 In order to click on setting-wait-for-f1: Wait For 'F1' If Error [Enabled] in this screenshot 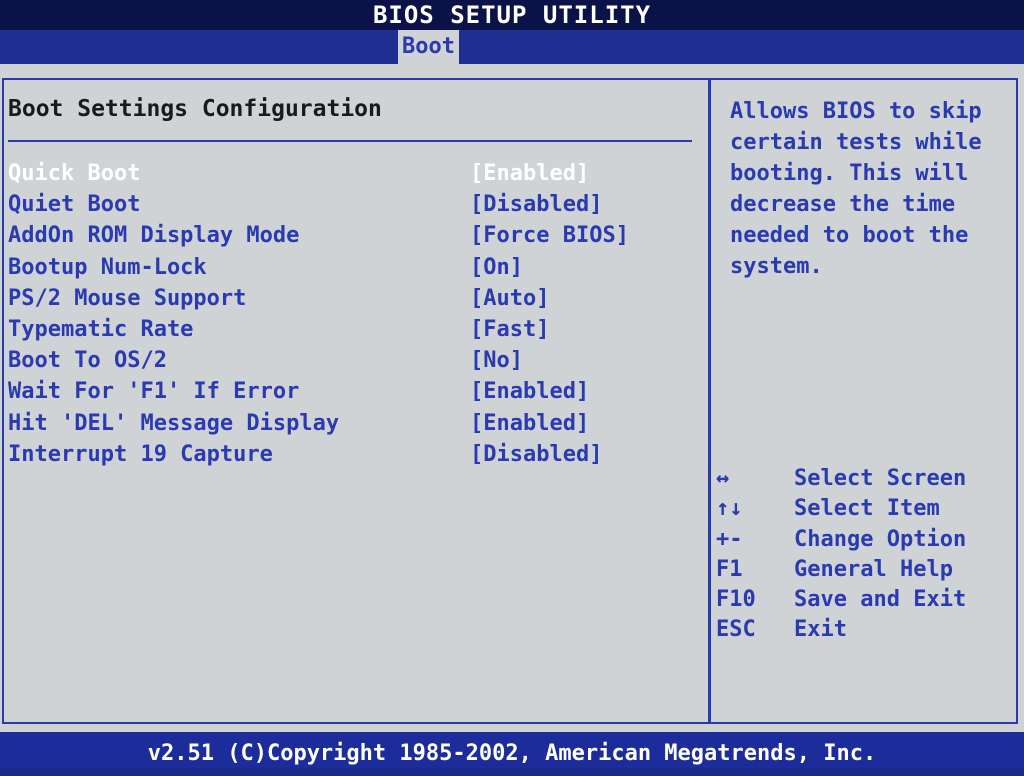, I will do `click(353, 391)`.